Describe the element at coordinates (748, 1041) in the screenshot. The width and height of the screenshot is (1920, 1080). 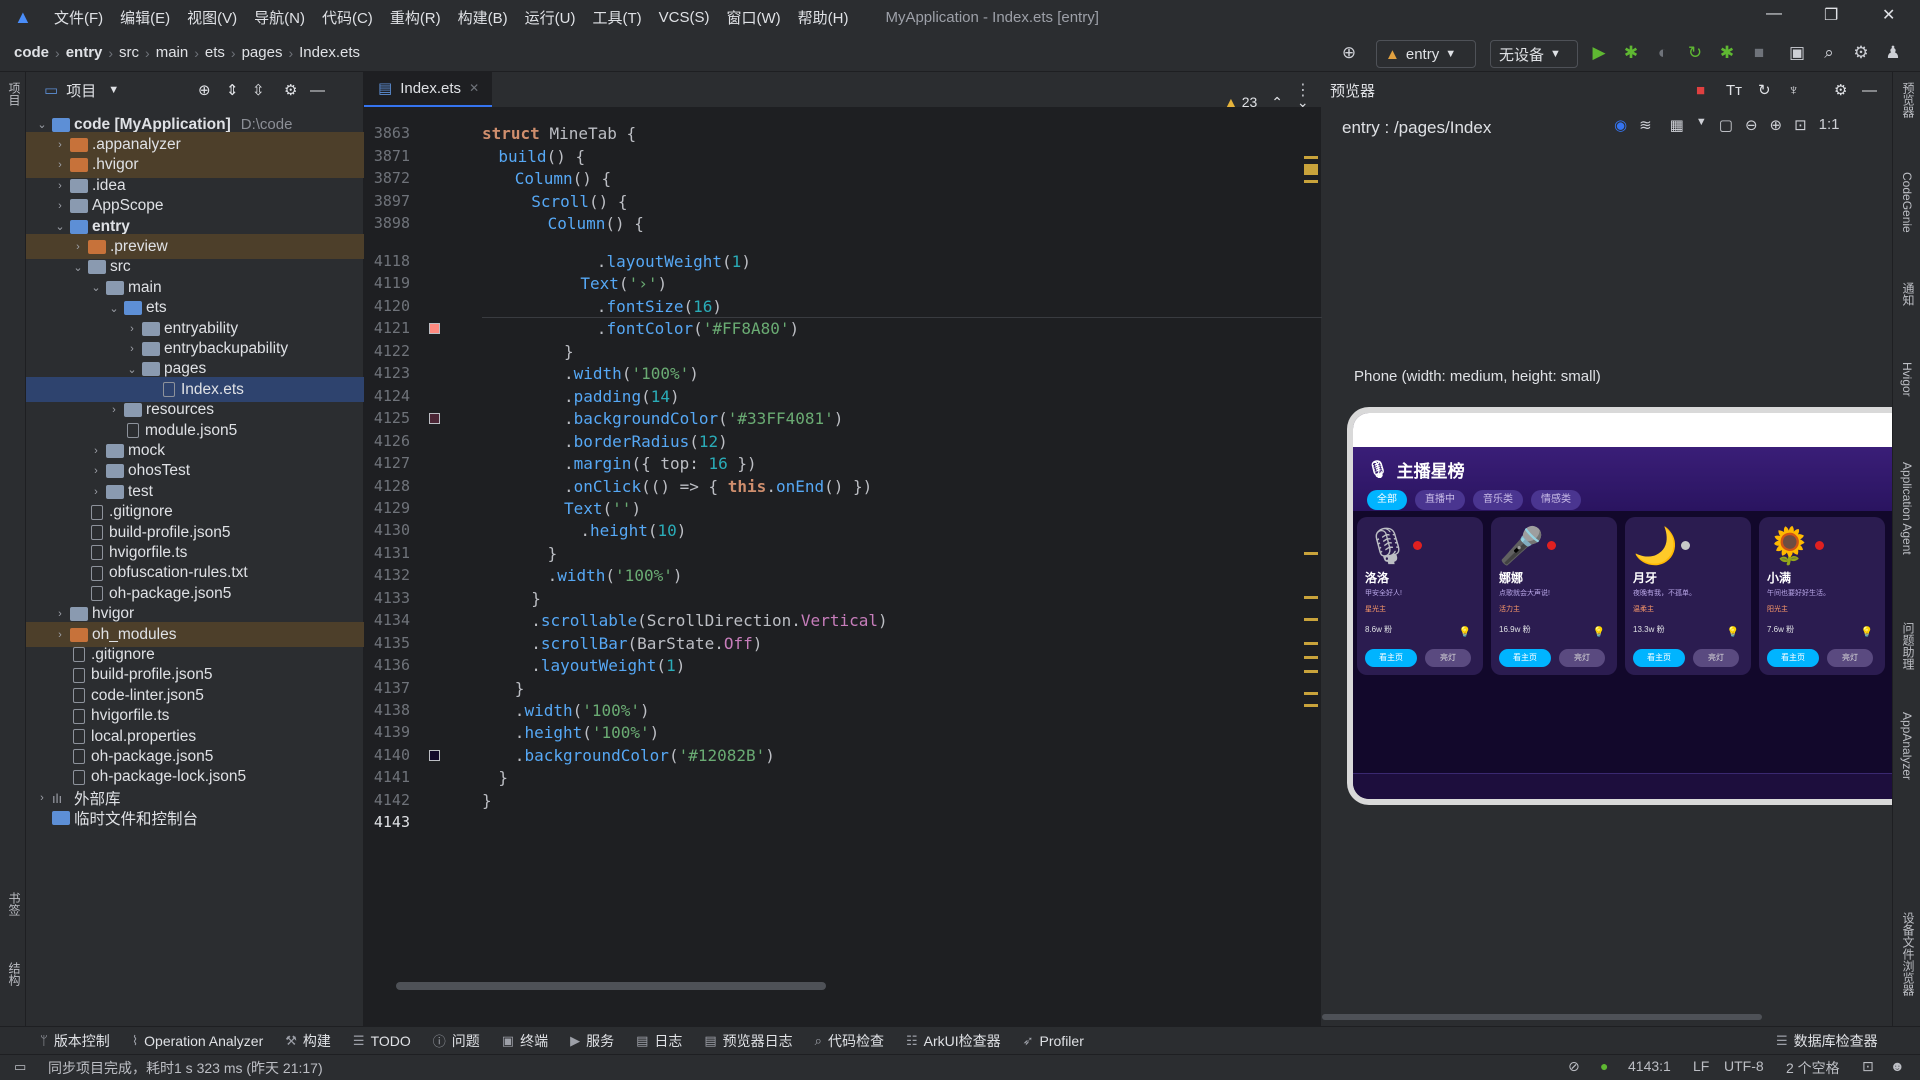
I see `tool-previewer-log: ▤ 预览器日志` at that location.